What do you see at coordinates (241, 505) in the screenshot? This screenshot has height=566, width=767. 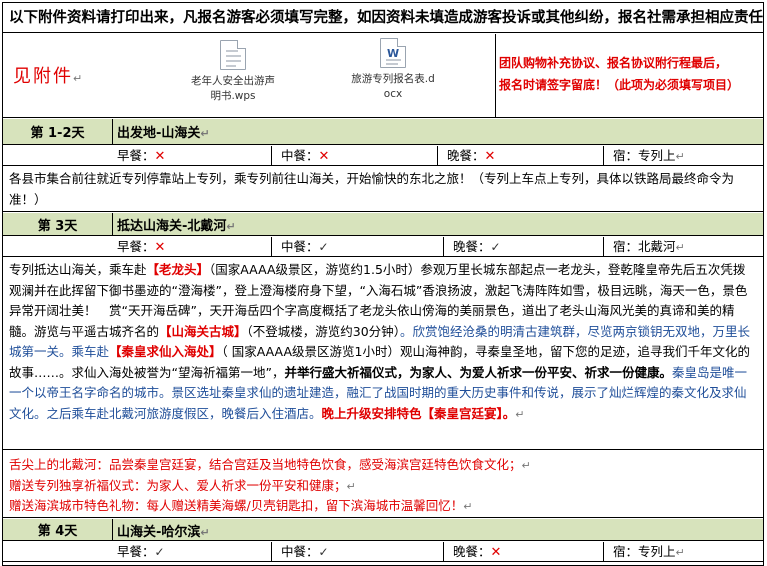 I see `extra-item: 赠送海滨城市特色礼物：每人赠送精美海螺/贝壳钥匙扣，留下滨海城市温馨回忆！↵` at bounding box center [241, 505].